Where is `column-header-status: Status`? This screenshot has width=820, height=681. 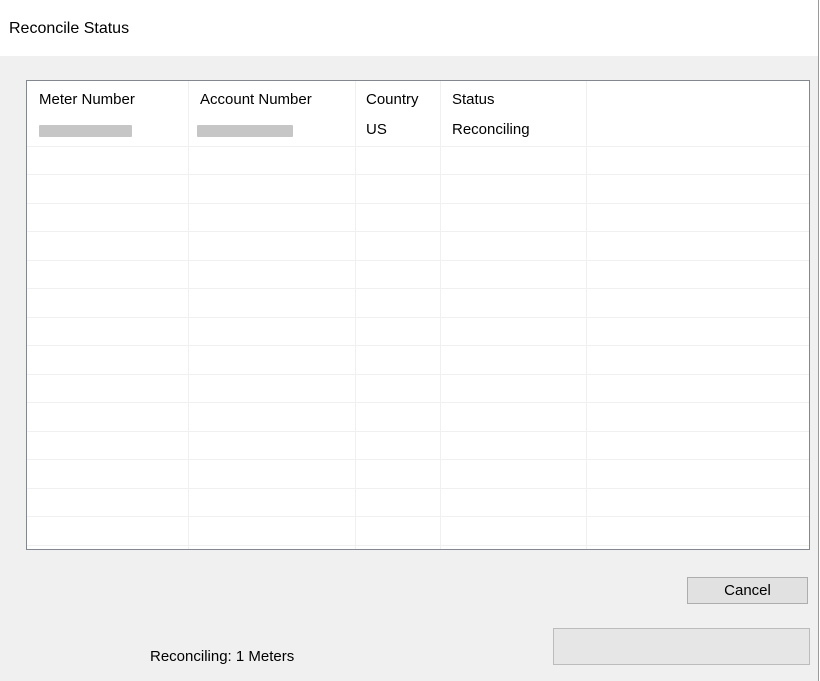 column-header-status: Status is located at coordinates (473, 99).